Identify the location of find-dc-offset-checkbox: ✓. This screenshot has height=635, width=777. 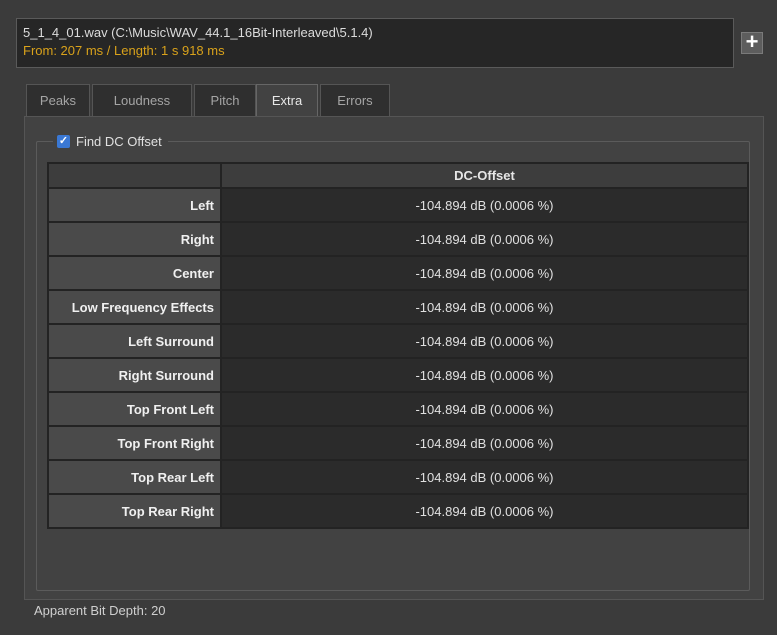
(63, 141).